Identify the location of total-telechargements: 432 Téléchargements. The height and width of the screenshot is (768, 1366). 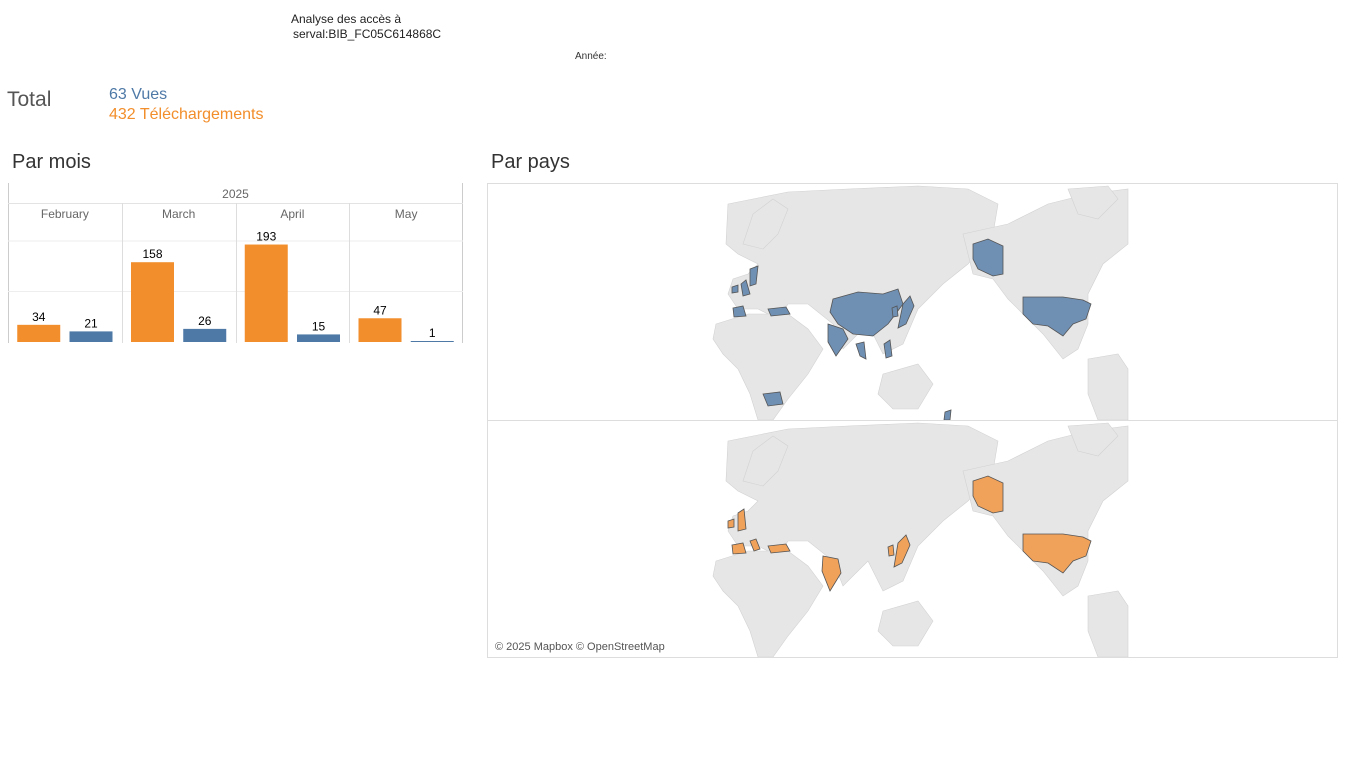
(186, 114).